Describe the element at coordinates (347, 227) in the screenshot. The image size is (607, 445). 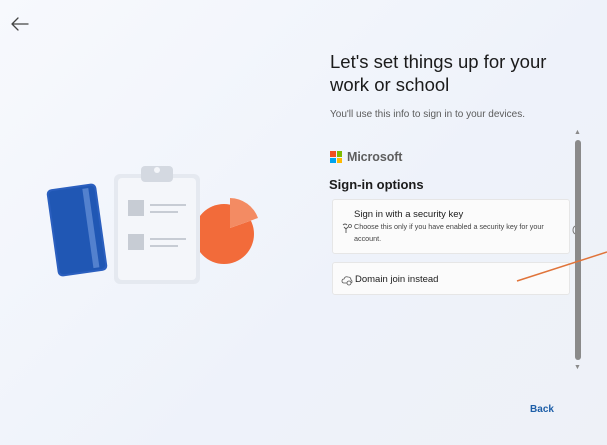
I see `security-key-icon` at that location.